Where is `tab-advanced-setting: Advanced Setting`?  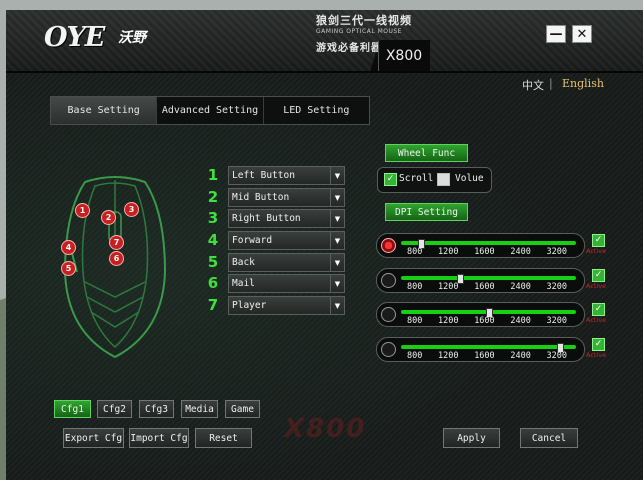 tab-advanced-setting: Advanced Setting is located at coordinates (210, 110).